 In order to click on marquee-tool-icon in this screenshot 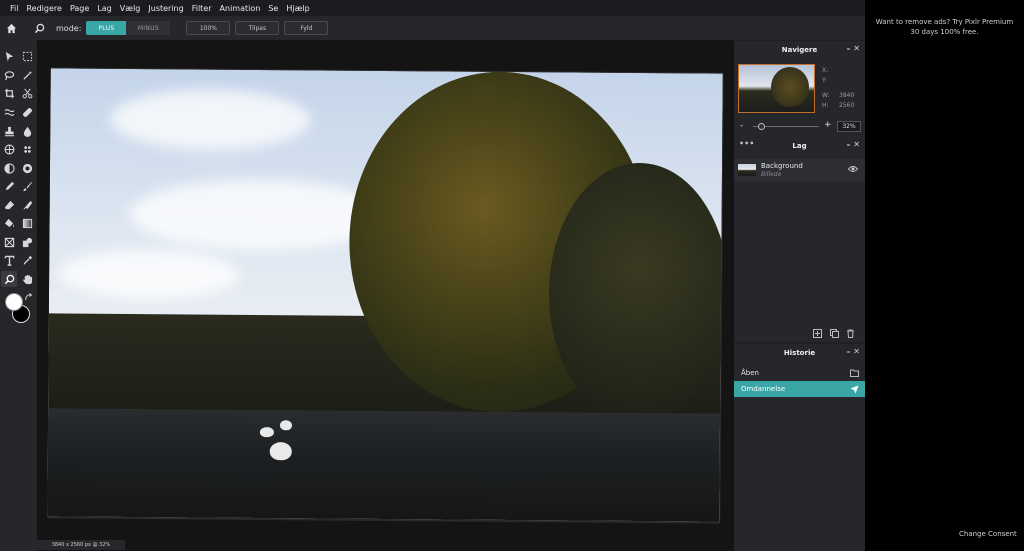, I will do `click(27, 56)`.